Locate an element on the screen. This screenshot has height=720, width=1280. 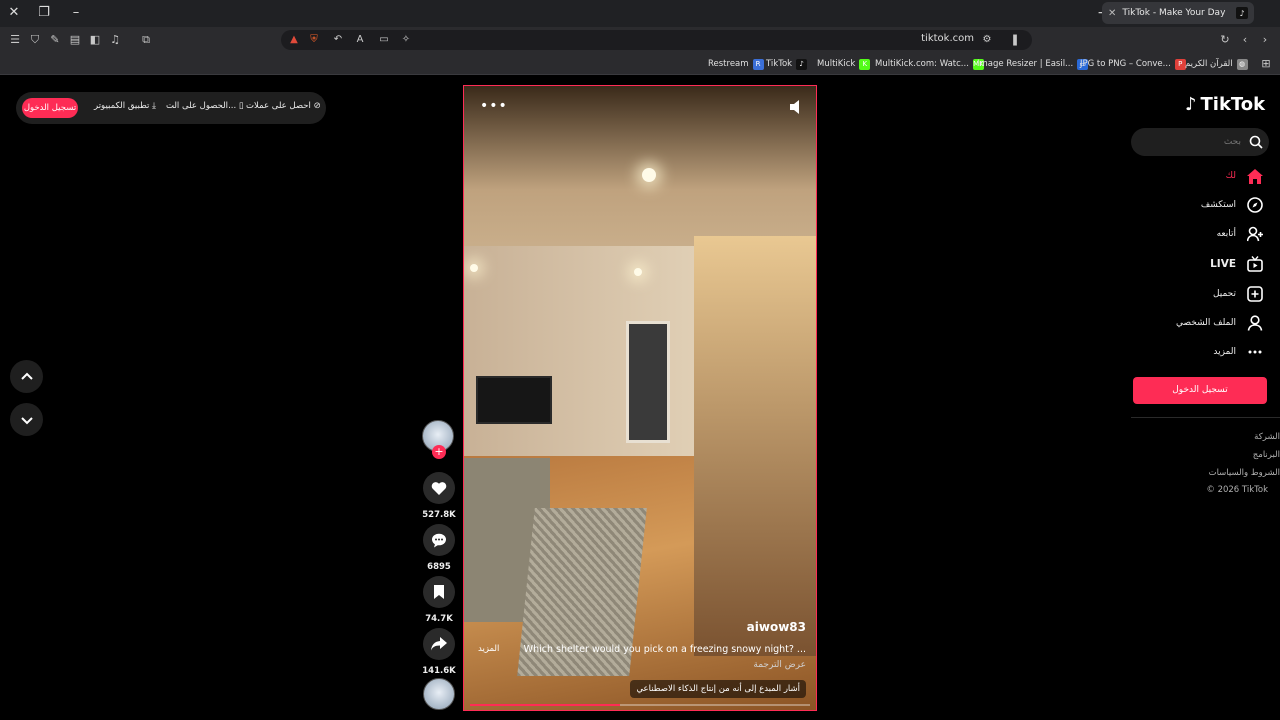
footer-terms-link: الشروط والسياسات is located at coordinates (1244, 473).